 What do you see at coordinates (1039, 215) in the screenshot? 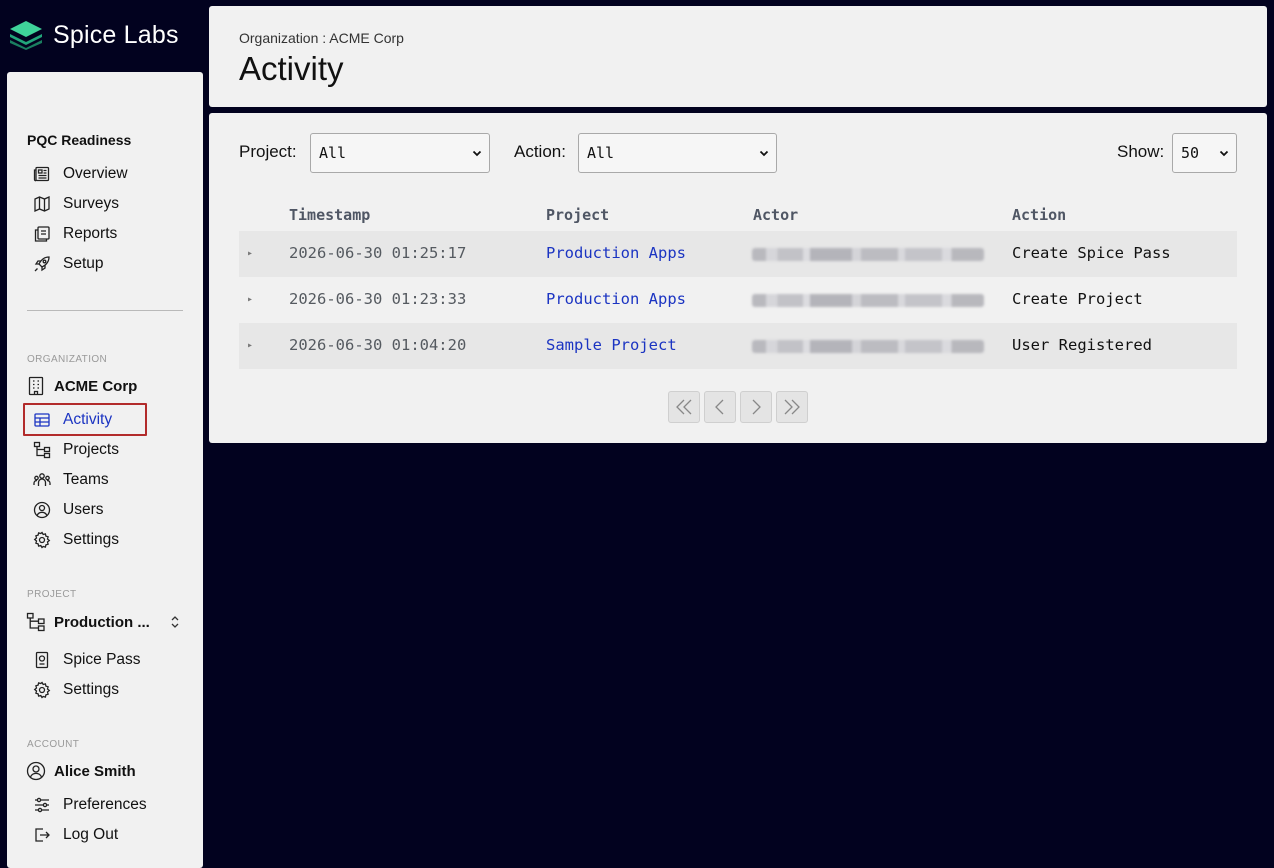
I see `column-header-action: Action` at bounding box center [1039, 215].